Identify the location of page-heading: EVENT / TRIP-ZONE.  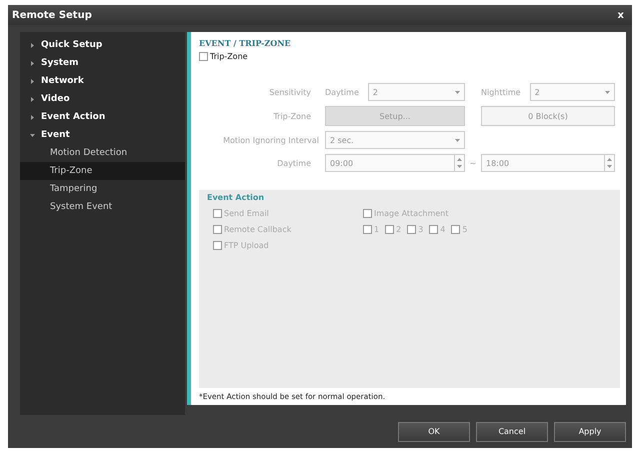
(245, 43).